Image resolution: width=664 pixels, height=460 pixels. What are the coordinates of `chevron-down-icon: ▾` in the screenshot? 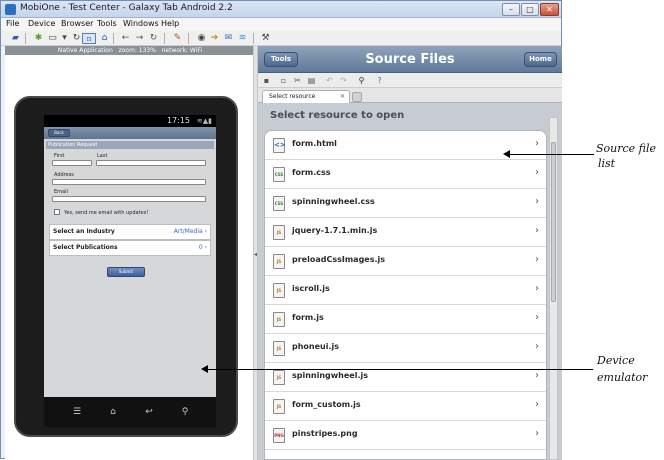 It's located at (64, 38).